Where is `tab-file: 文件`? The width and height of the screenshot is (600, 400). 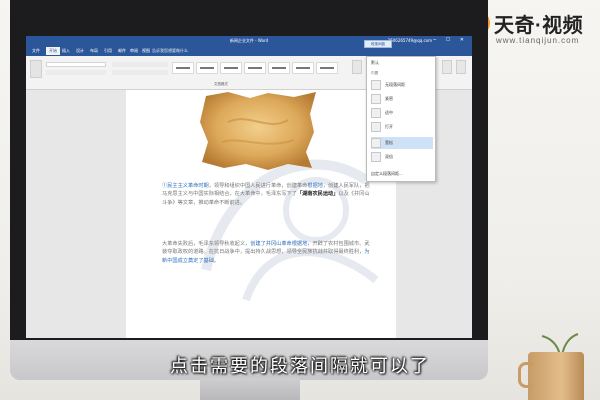 tab-file: 文件 is located at coordinates (36, 51).